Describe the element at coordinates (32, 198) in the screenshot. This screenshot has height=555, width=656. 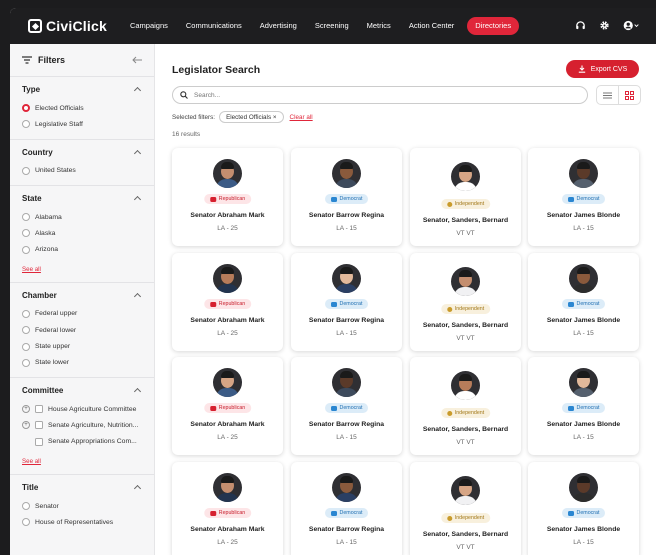
I see `section-title-state: State` at that location.